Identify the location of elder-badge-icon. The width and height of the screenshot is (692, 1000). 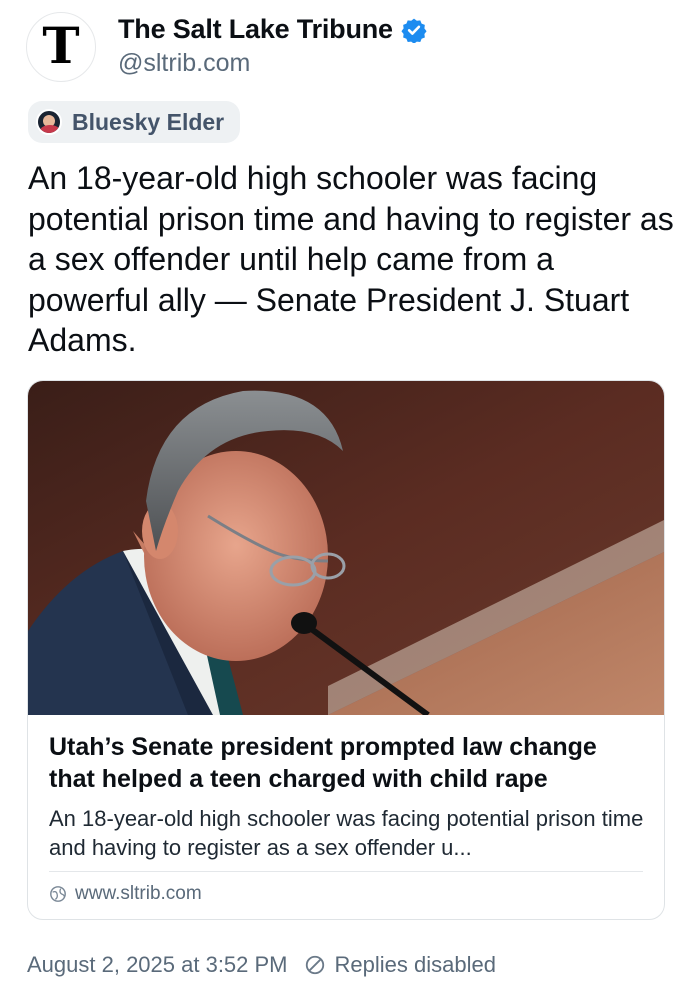
(49, 122).